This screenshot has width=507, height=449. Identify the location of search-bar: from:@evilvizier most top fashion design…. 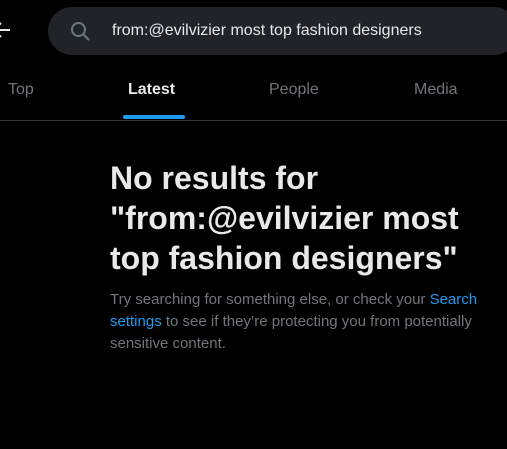
(277, 31).